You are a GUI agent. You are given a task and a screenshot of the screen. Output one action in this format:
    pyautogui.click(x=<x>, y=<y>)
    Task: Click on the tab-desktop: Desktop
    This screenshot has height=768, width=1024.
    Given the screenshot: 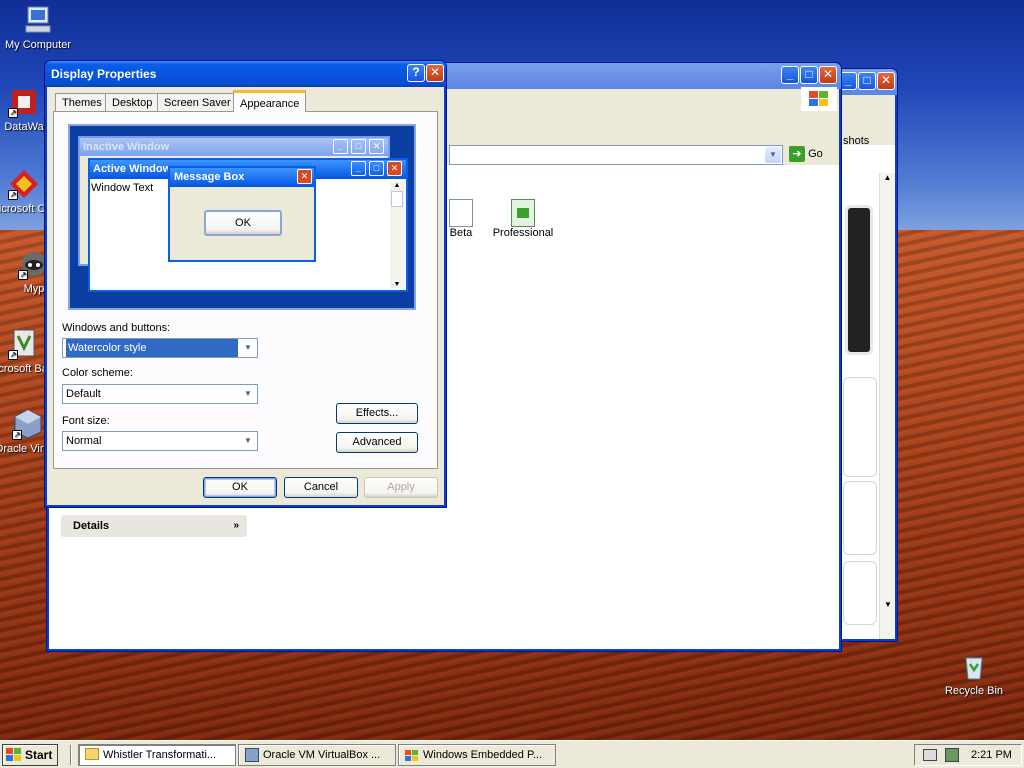 What is the action you would take?
    pyautogui.click(x=132, y=102)
    